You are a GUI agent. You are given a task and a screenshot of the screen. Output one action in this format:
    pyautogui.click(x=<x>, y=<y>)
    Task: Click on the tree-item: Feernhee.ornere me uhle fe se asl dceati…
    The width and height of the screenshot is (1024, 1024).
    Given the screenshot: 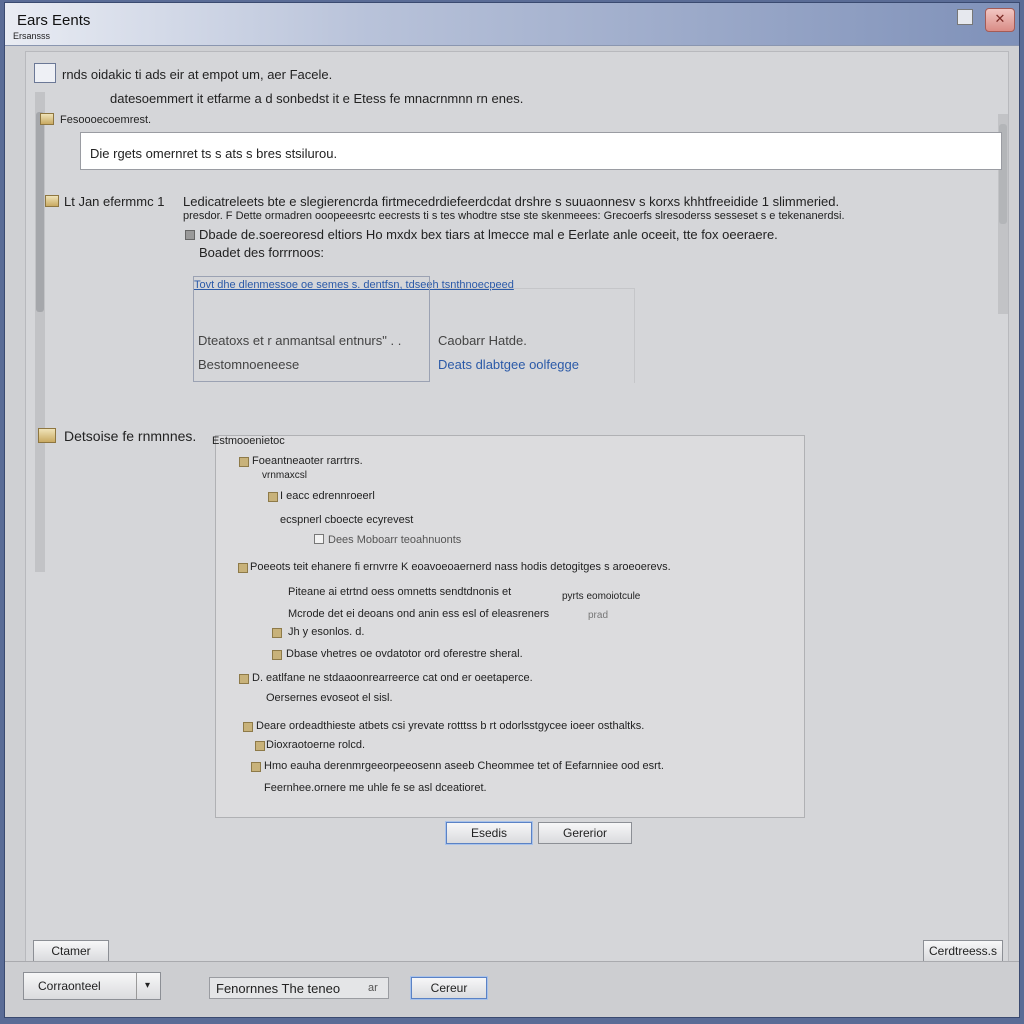 What is the action you would take?
    pyautogui.click(x=375, y=788)
    